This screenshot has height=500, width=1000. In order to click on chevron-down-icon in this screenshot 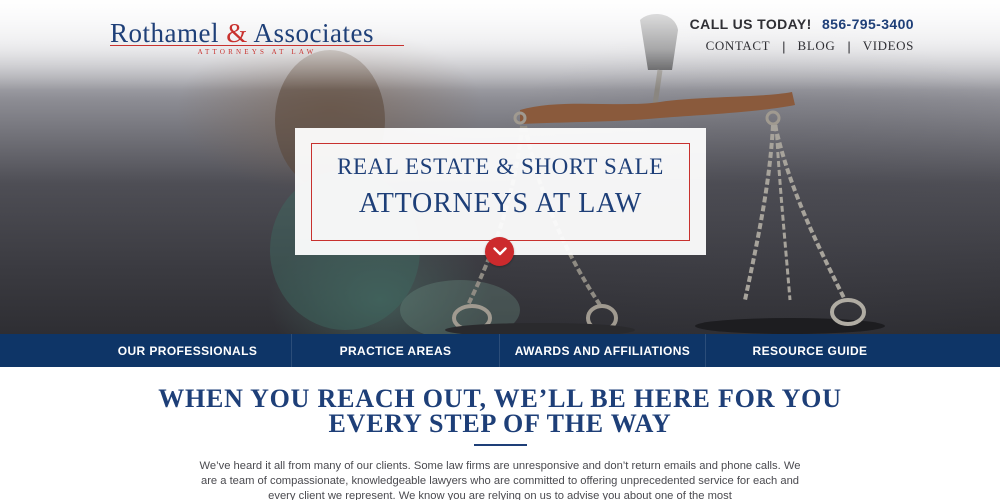, I will do `click(499, 251)`.